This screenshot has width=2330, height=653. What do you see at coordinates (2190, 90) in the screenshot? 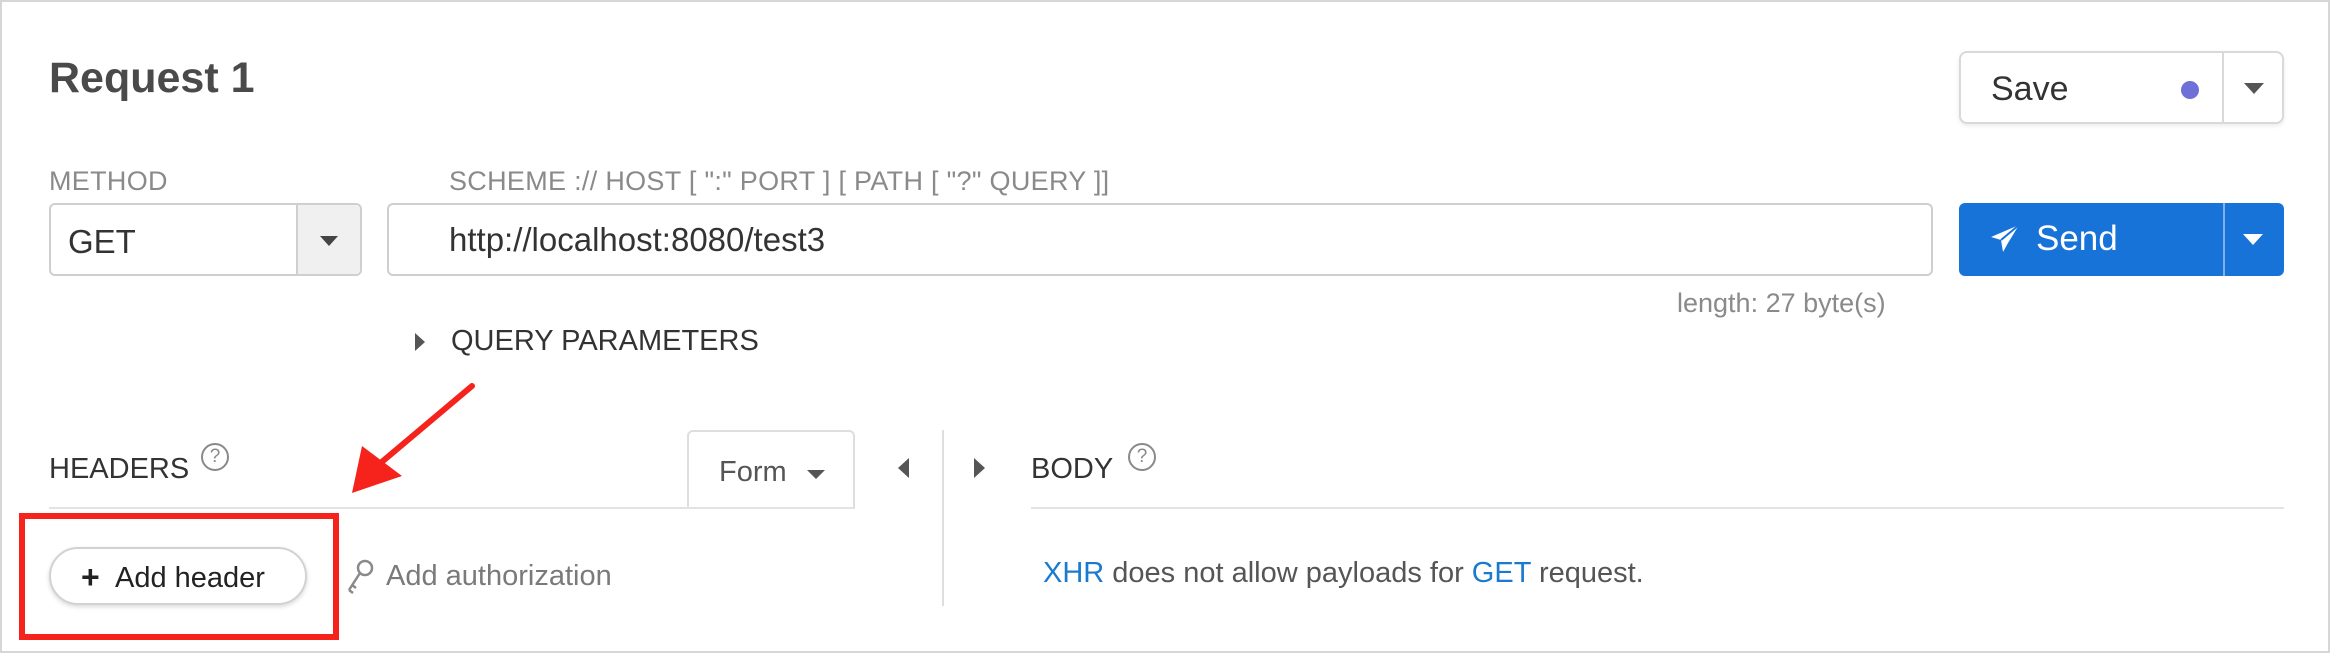
I see `status-dot-icon` at bounding box center [2190, 90].